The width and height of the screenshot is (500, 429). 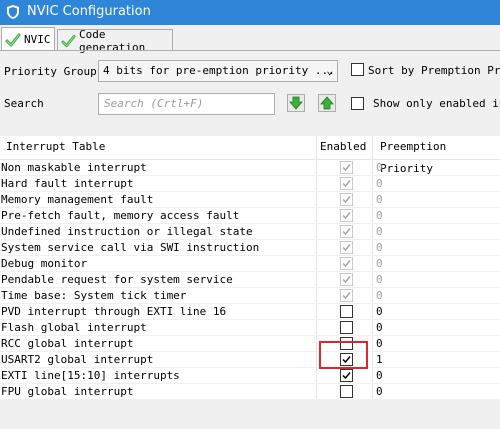 What do you see at coordinates (357, 103) in the screenshot?
I see `show-only-enabled-checkbox` at bounding box center [357, 103].